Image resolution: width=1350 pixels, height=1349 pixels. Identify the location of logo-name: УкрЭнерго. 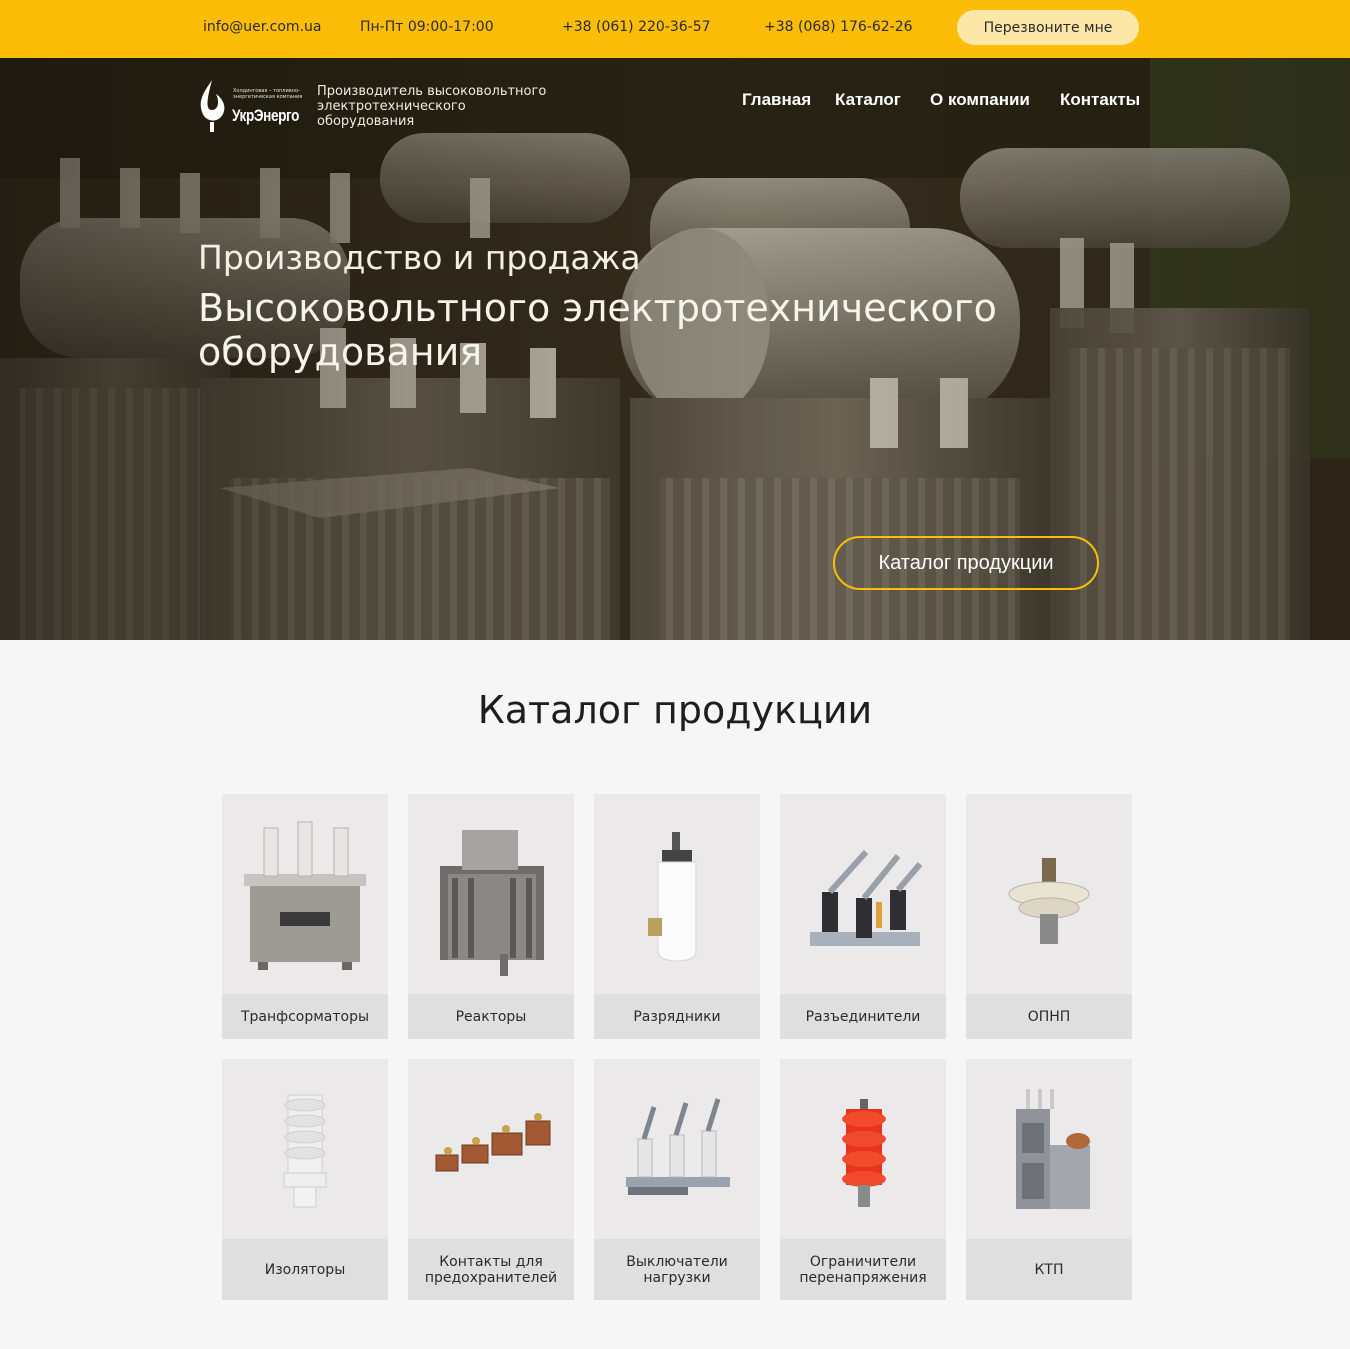
(265, 116).